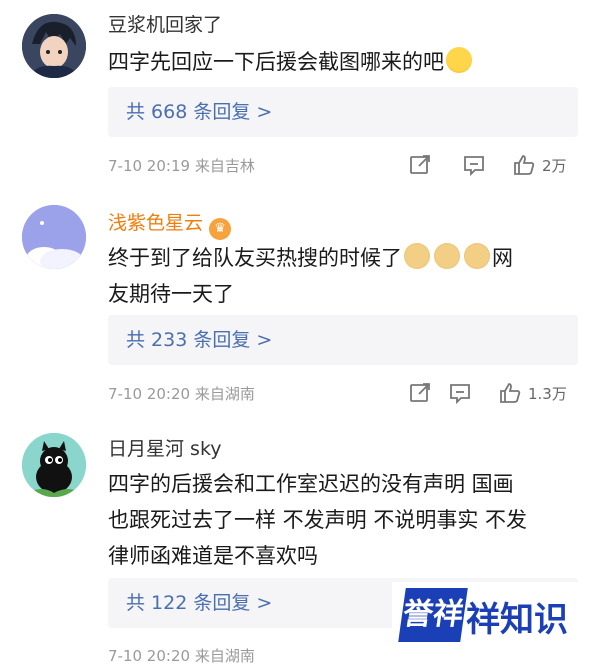 The image size is (600, 666). Describe the element at coordinates (213, 556) in the screenshot. I see `comment-text-line: 律师函难道是不喜欢吗` at that location.